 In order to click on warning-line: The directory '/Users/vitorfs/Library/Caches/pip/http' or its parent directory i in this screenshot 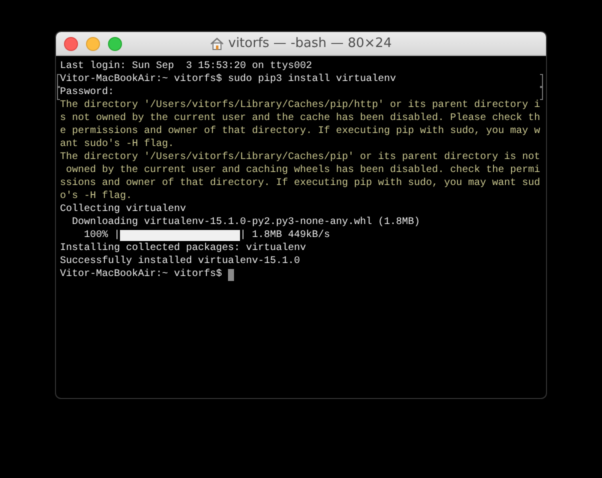, I will do `click(300, 105)`.